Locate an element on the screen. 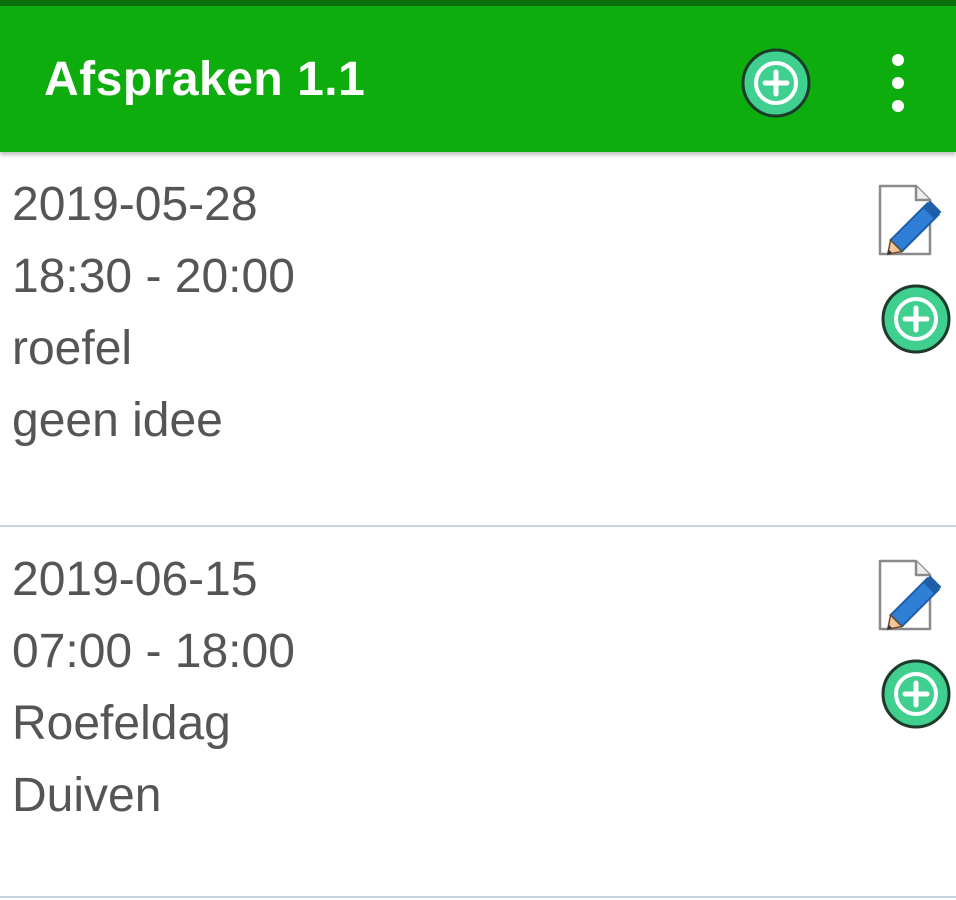 The width and height of the screenshot is (956, 900). more-vert-icon is located at coordinates (898, 83).